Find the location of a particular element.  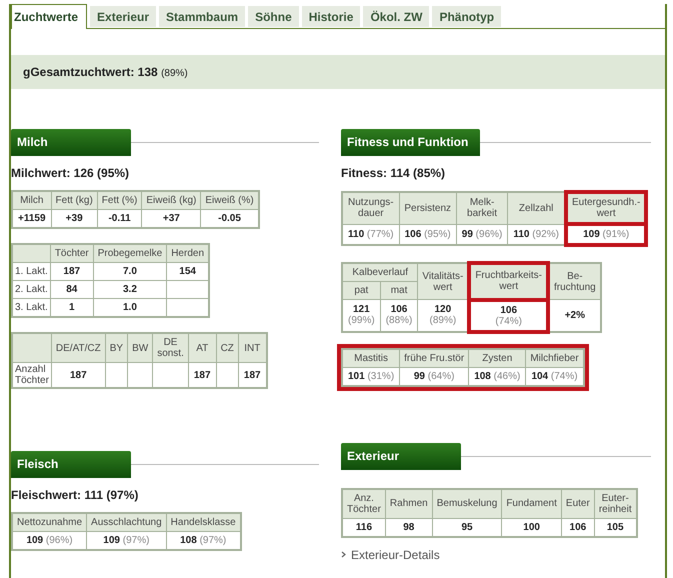

column-header: pat is located at coordinates (361, 291).